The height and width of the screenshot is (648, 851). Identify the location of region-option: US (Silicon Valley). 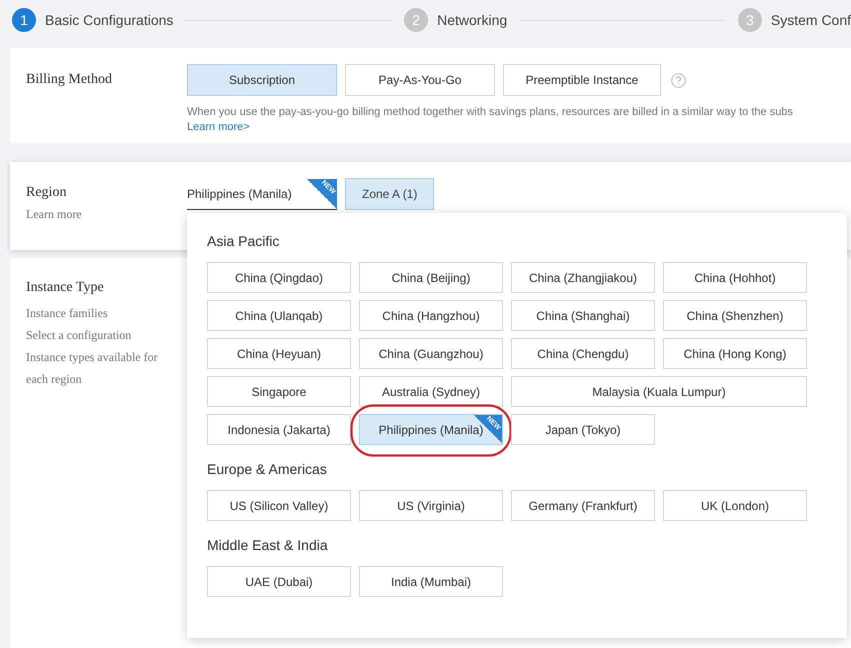
(279, 505).